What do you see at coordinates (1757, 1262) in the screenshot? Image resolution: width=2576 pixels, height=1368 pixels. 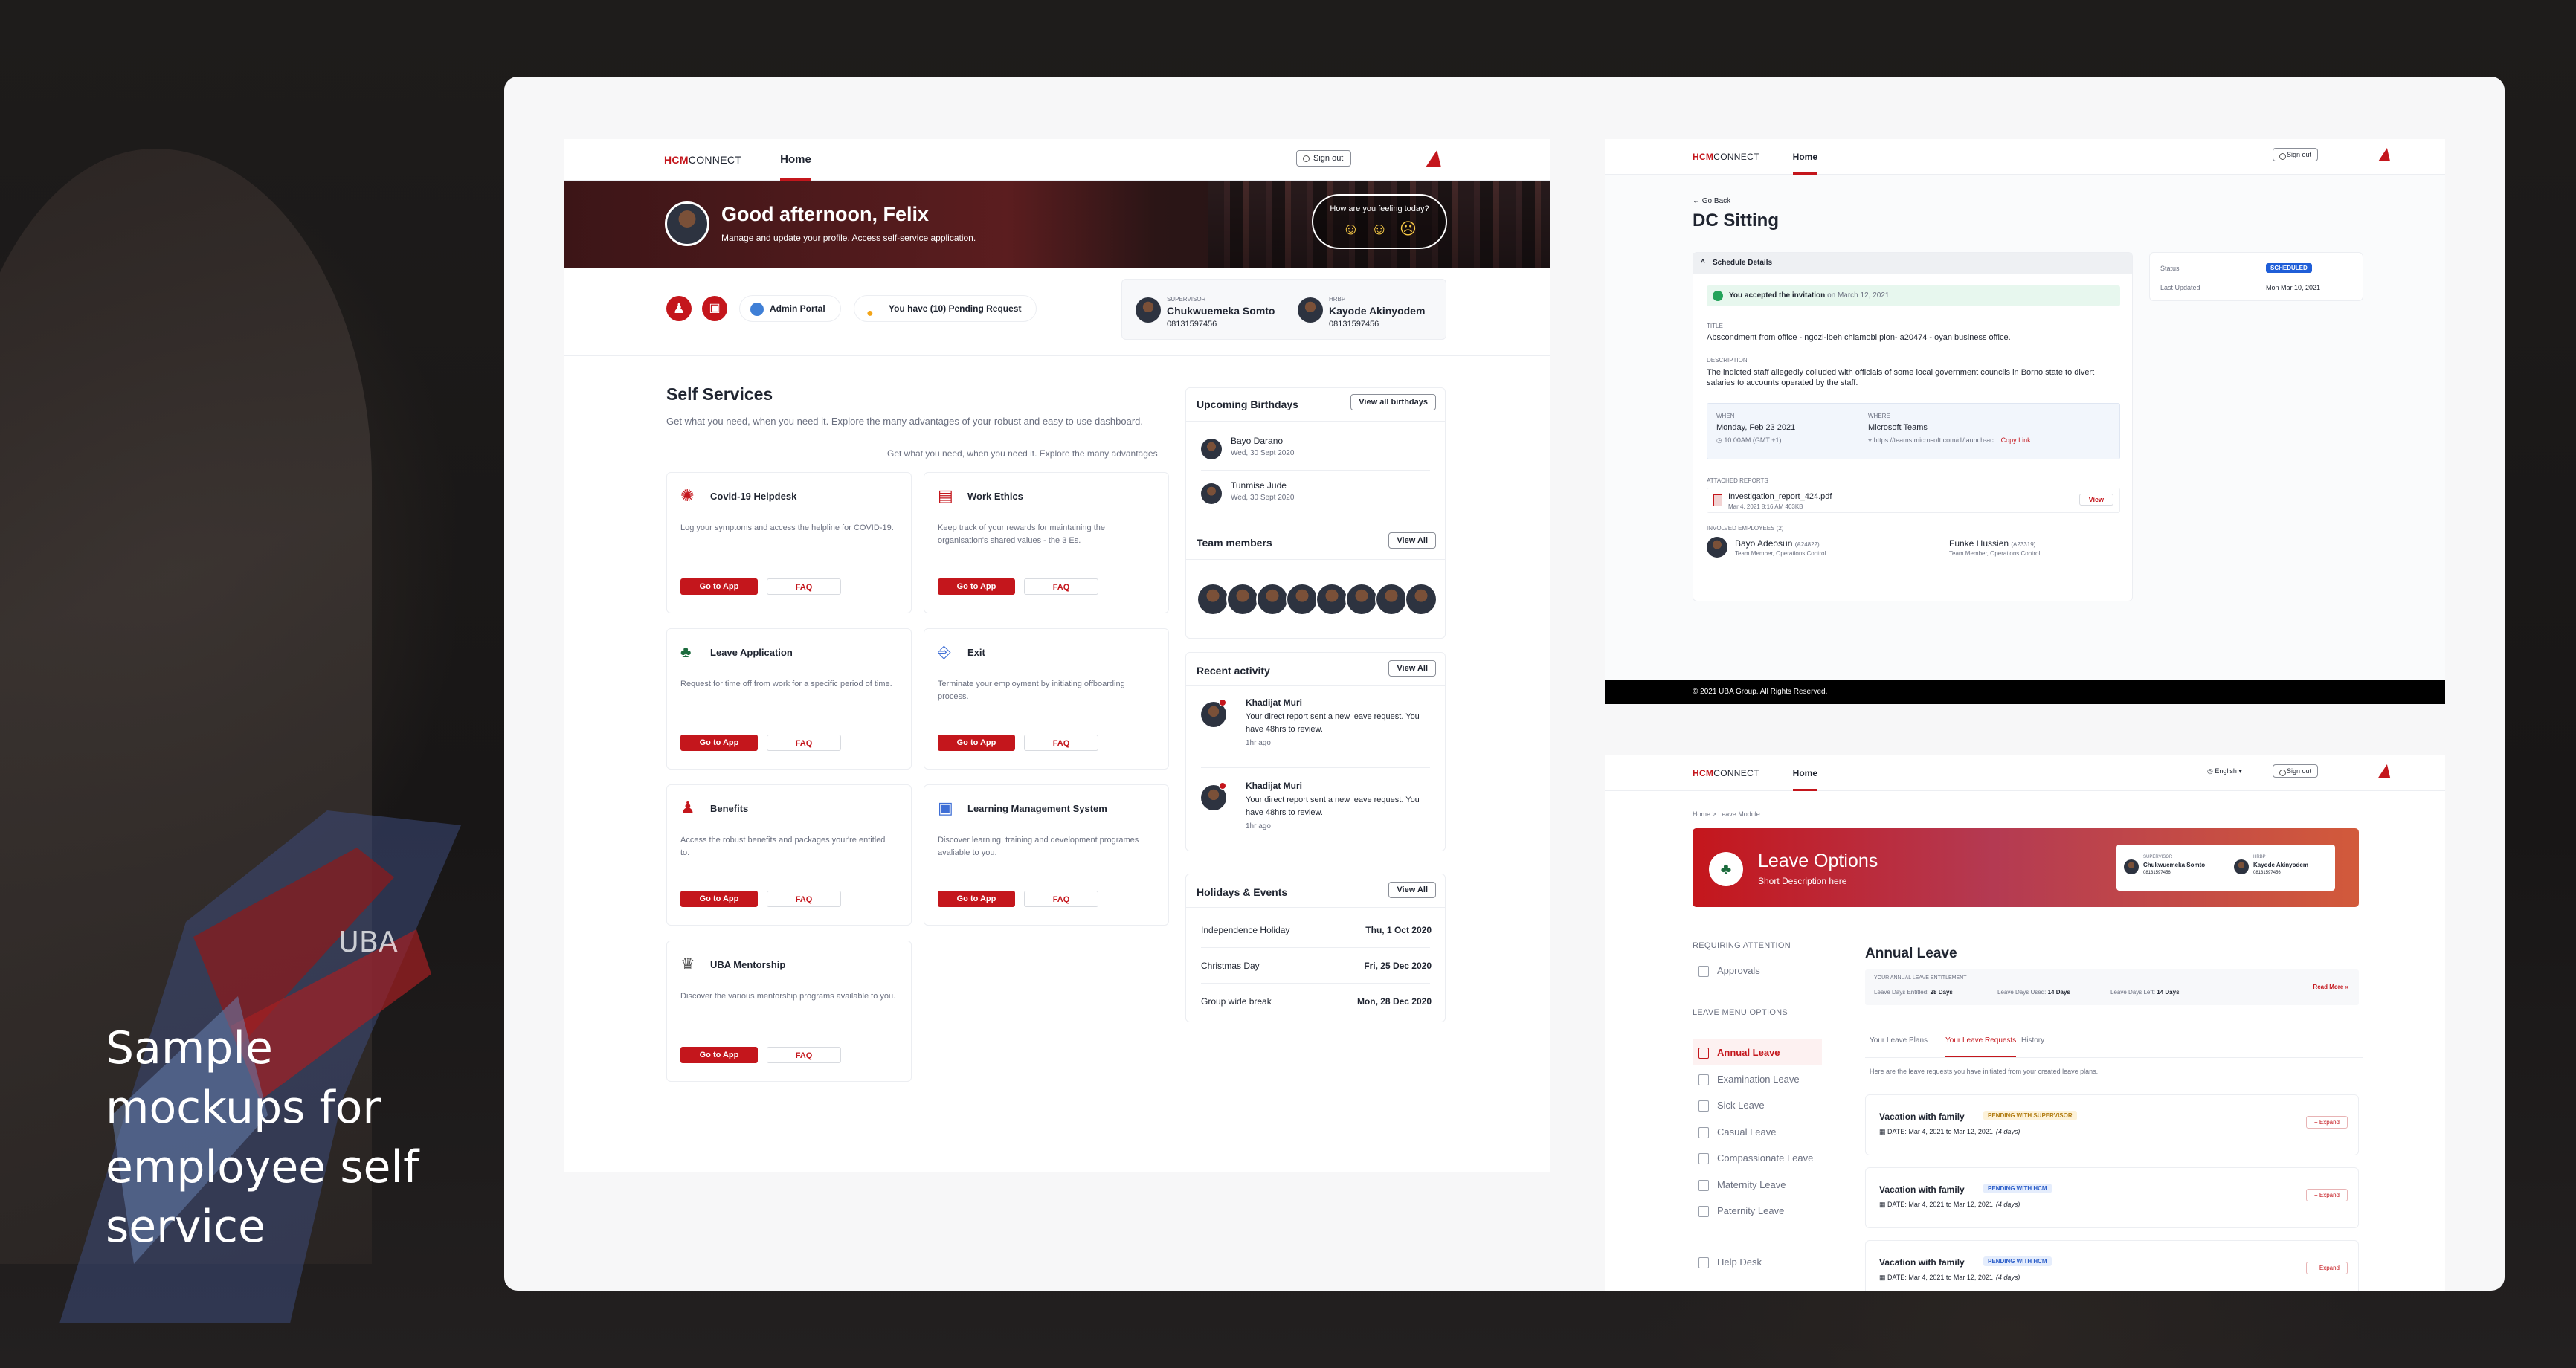 I see `help-desk-item: Help Desk` at bounding box center [1757, 1262].